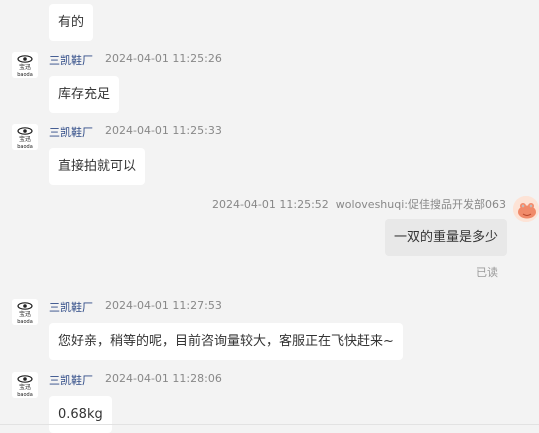 The width and height of the screenshot is (539, 433). I want to click on sender-name: woloveshuqi:促佳搜品开发部063, so click(421, 204).